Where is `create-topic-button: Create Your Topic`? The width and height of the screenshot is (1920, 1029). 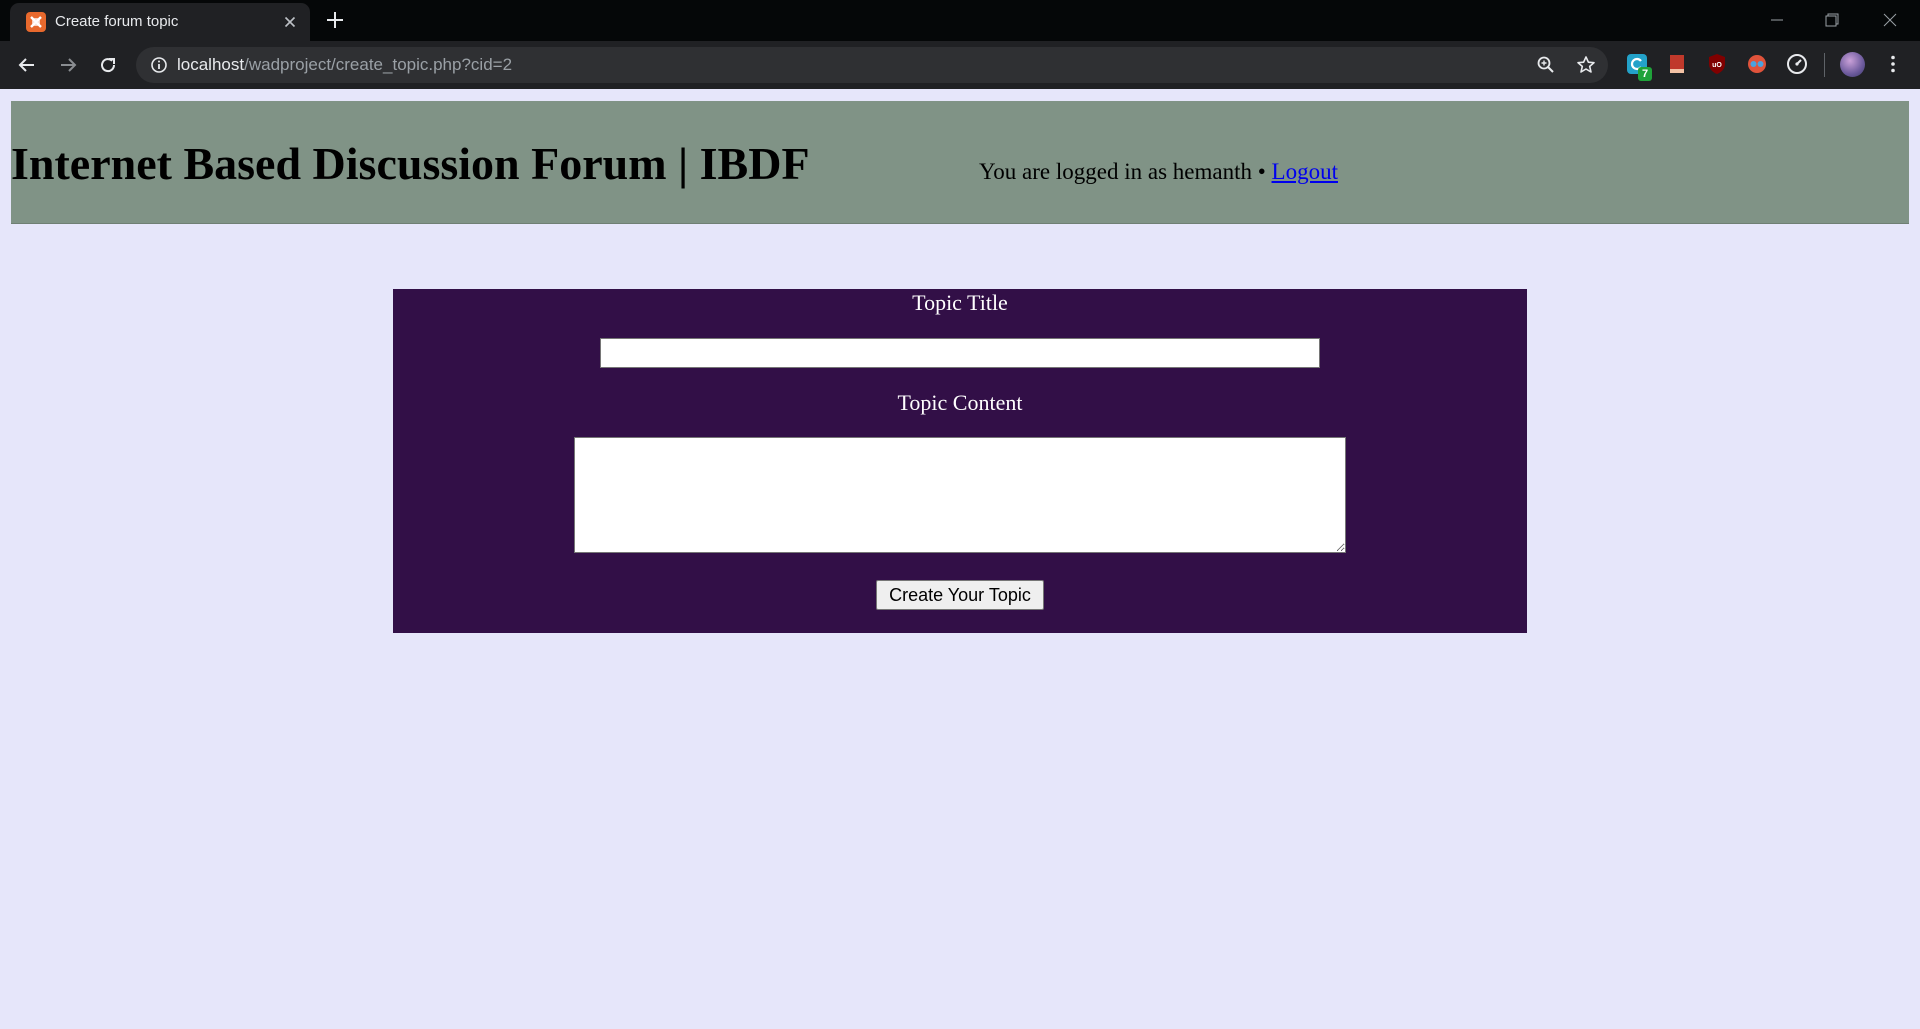 create-topic-button: Create Your Topic is located at coordinates (960, 595).